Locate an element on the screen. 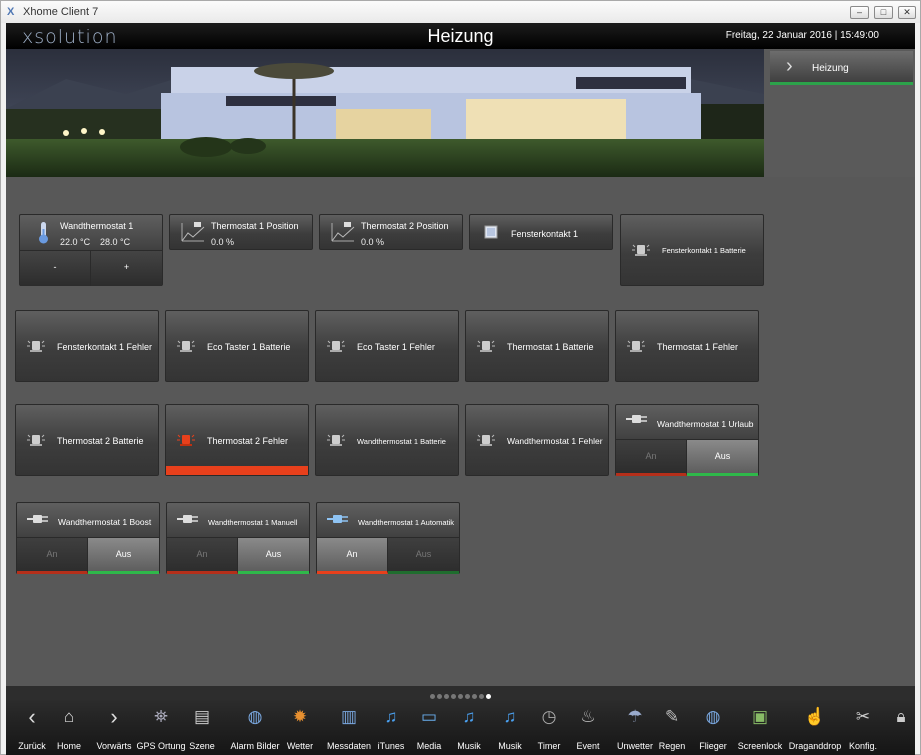  tile-fensterkontakt-1: Fensterkontakt 1 is located at coordinates (541, 232).